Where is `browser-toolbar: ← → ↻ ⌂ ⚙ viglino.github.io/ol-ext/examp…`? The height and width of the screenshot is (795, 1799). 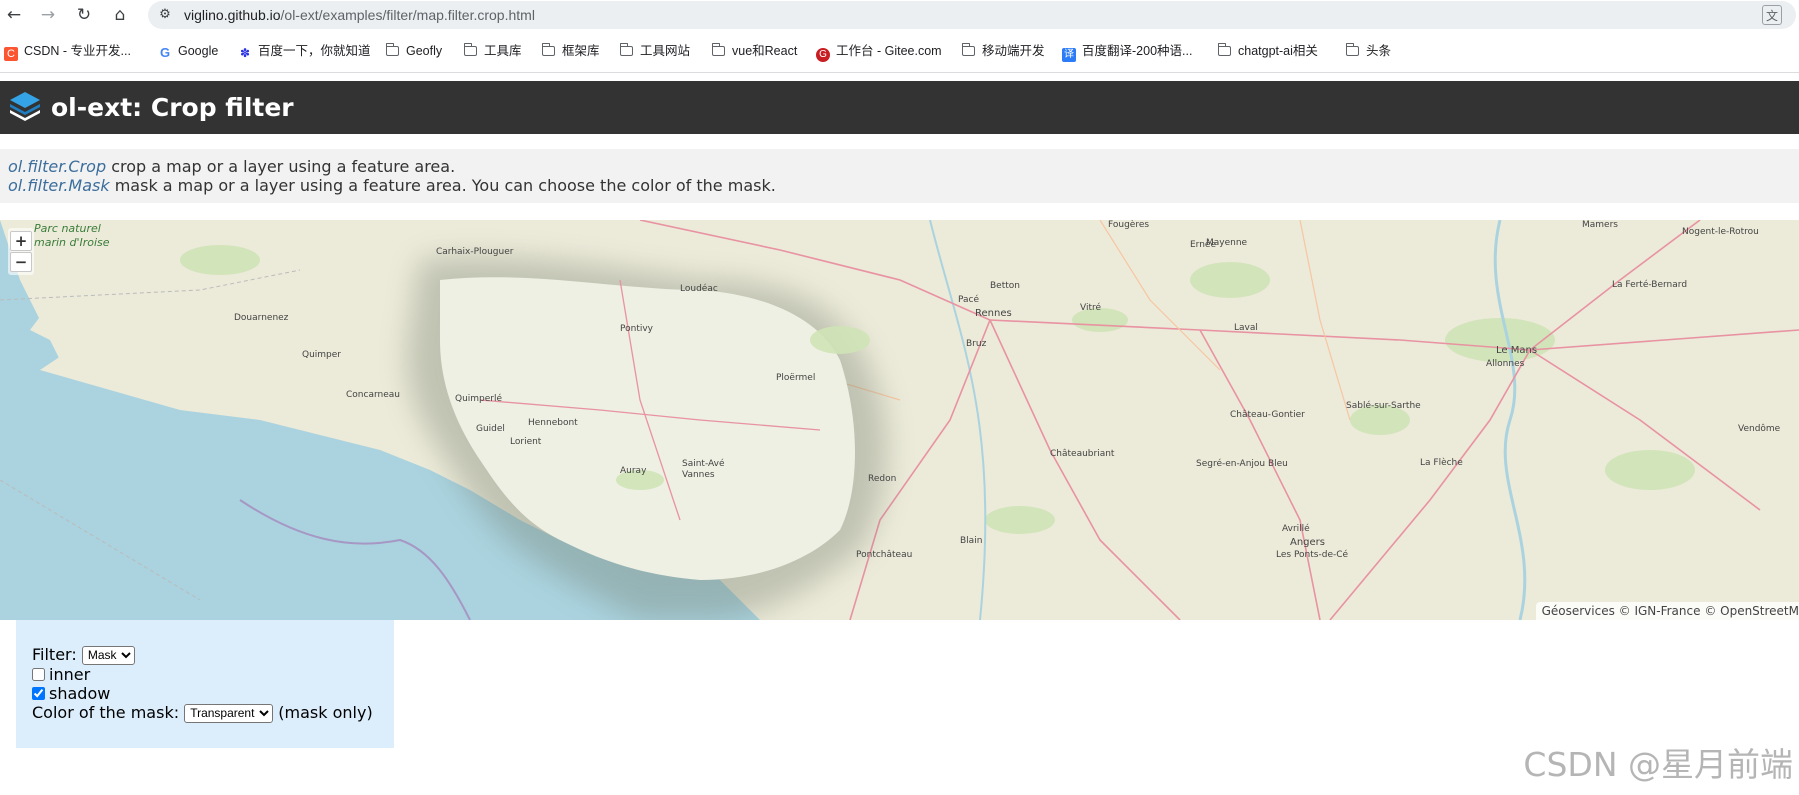
browser-toolbar: ← → ↻ ⌂ ⚙ viglino.github.io/ol-ext/examp… is located at coordinates (899, 15).